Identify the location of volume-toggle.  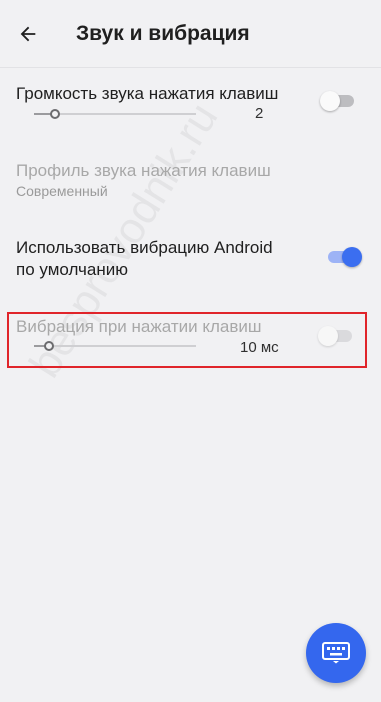
(338, 101).